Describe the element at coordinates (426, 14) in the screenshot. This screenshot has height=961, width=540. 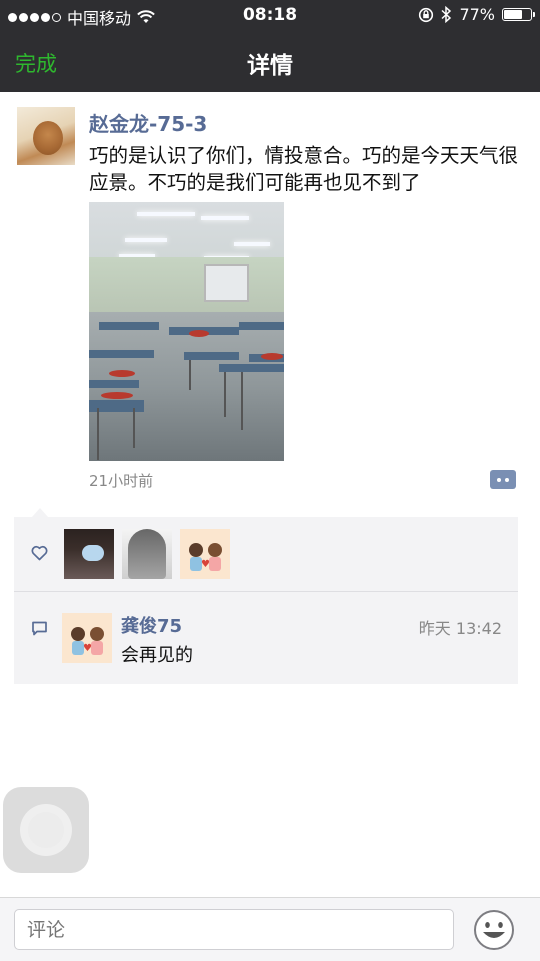
I see `rotation-lock-icon` at that location.